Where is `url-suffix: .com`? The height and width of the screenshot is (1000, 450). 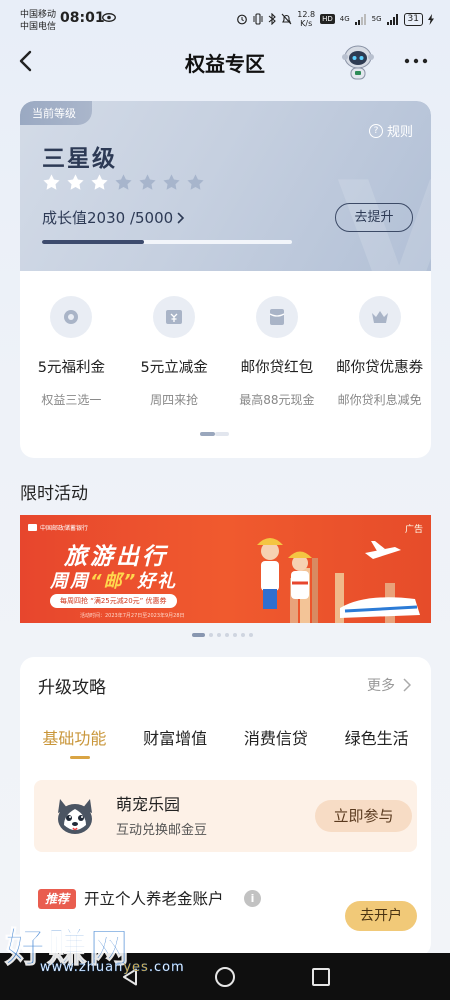 url-suffix: .com is located at coordinates (166, 967).